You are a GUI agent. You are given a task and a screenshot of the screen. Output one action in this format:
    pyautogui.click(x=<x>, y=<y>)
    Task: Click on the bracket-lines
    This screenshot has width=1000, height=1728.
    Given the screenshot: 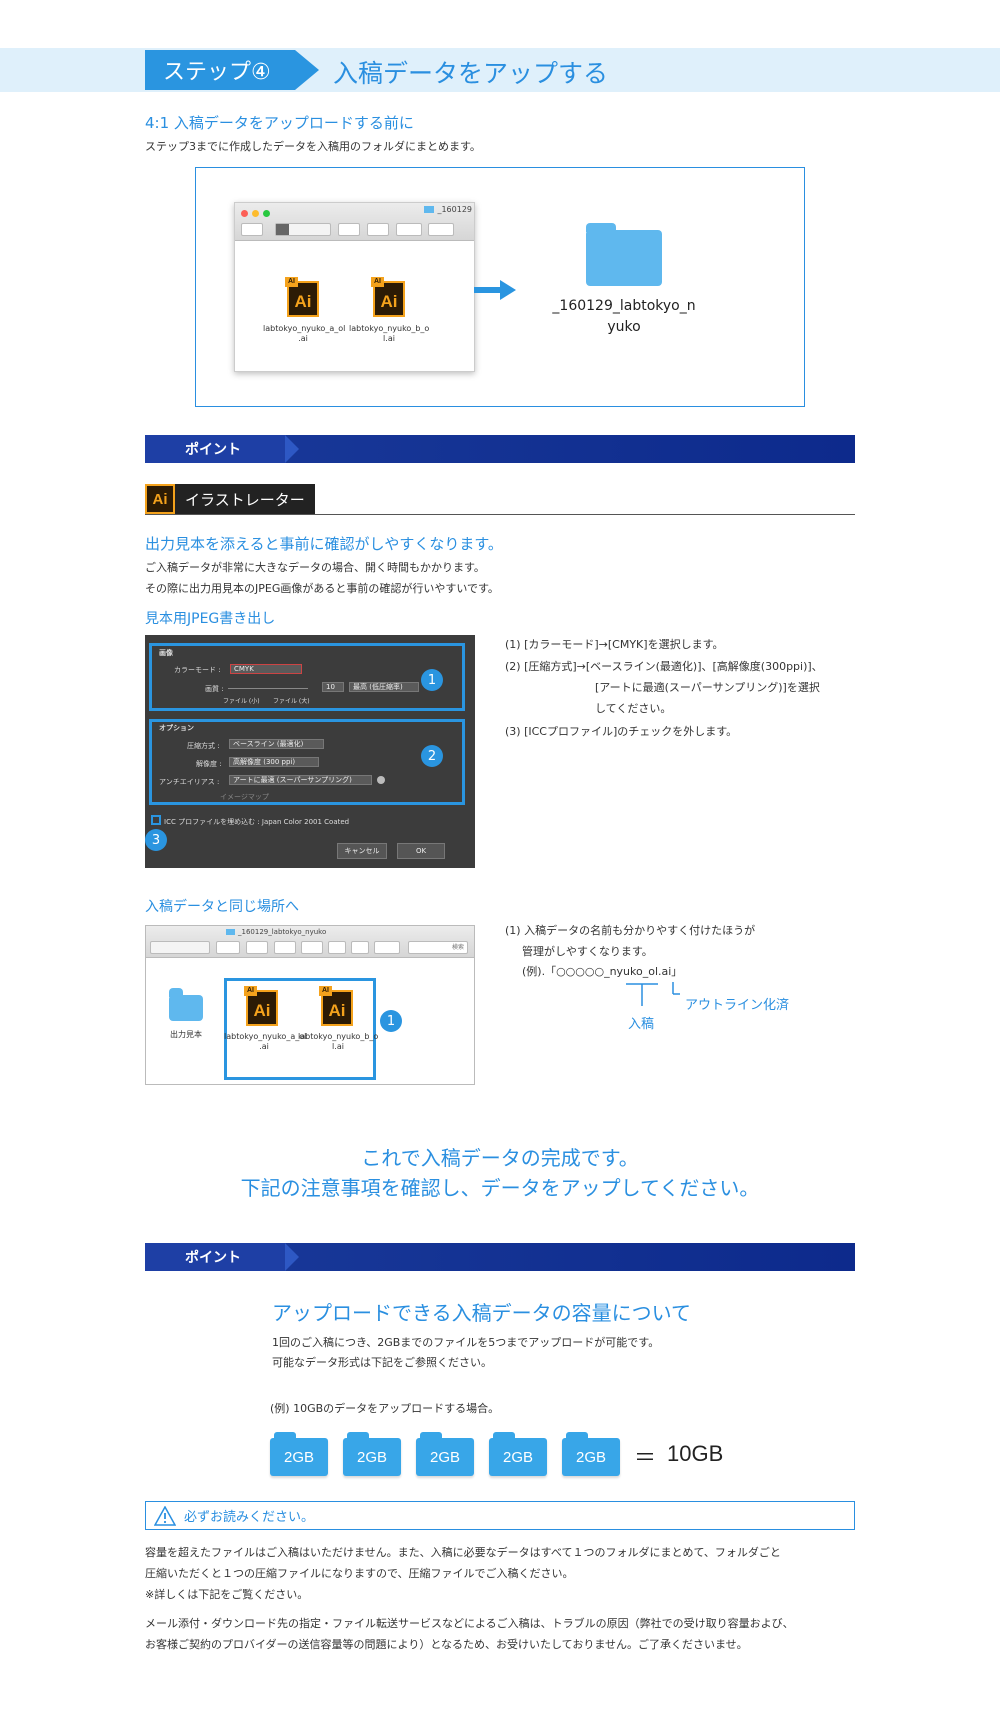 What is the action you would take?
    pyautogui.click(x=653, y=994)
    